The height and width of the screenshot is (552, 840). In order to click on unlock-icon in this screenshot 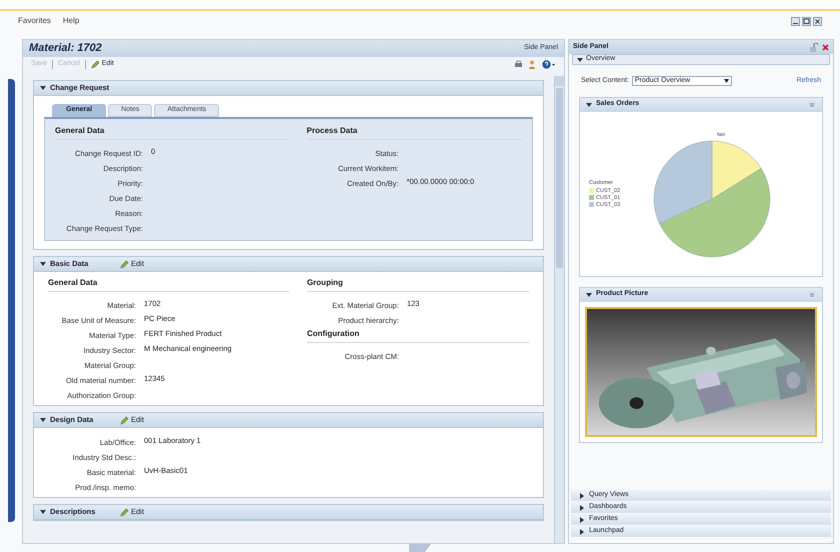, I will do `click(813, 47)`.